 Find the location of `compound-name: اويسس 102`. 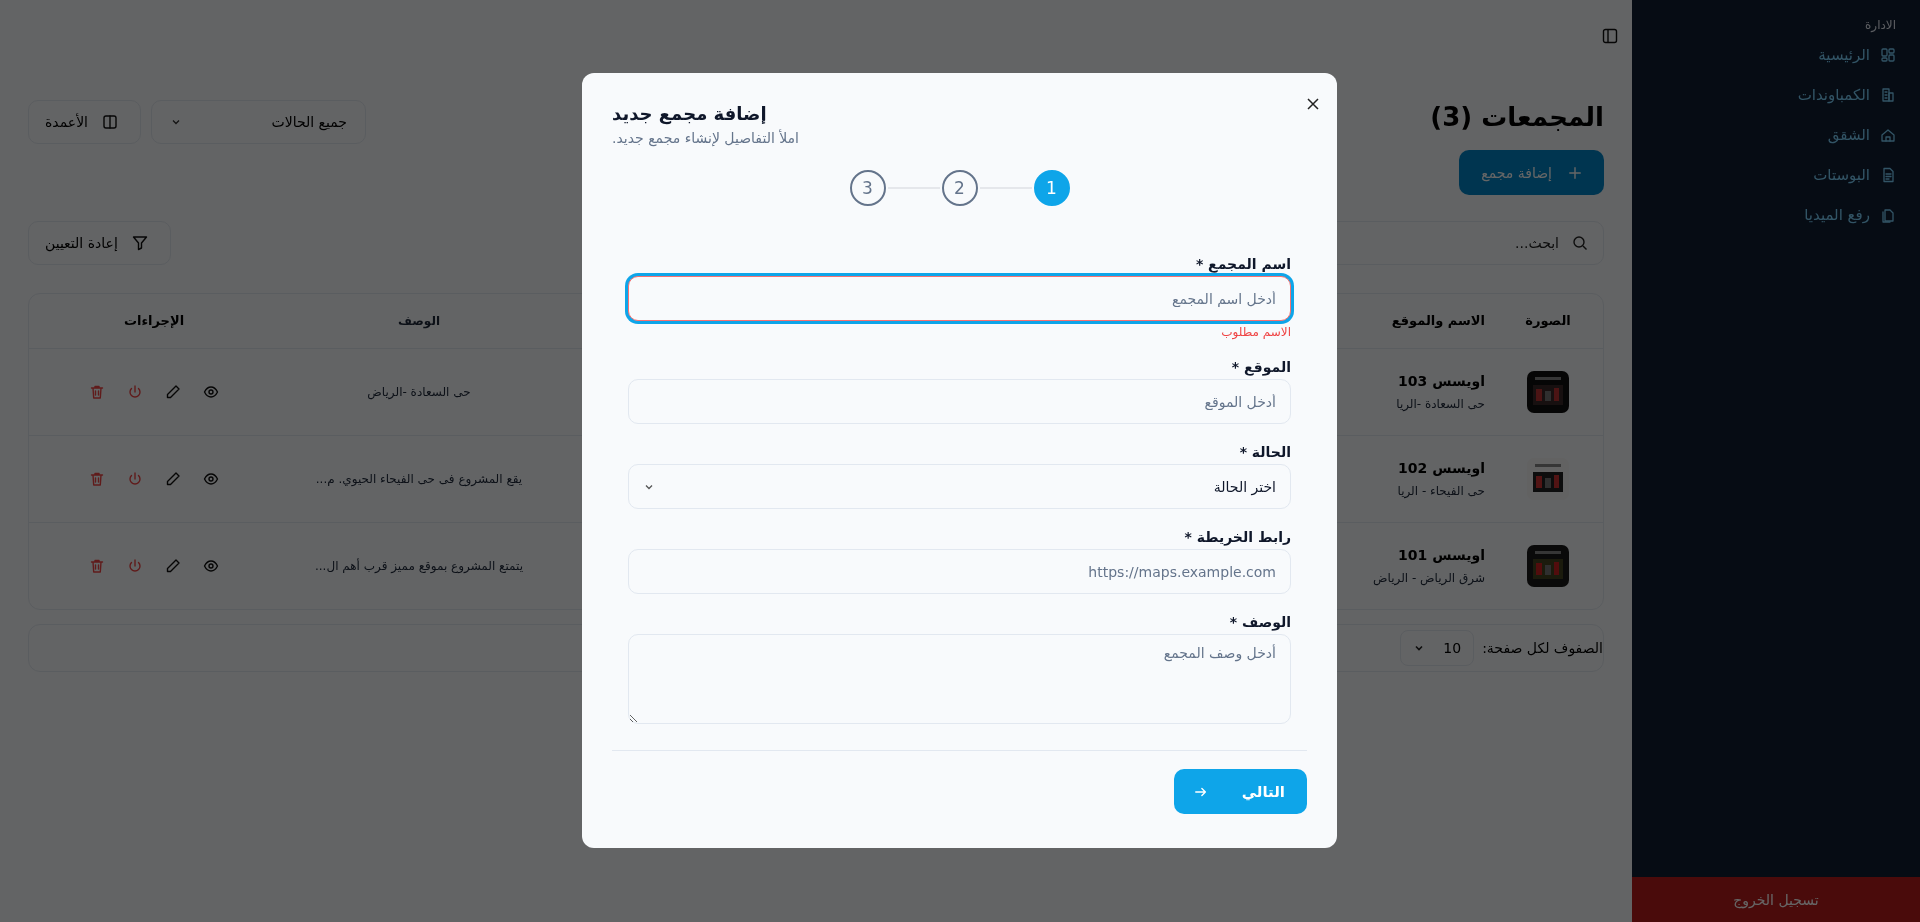

compound-name: اويسس 102 is located at coordinates (1441, 467).